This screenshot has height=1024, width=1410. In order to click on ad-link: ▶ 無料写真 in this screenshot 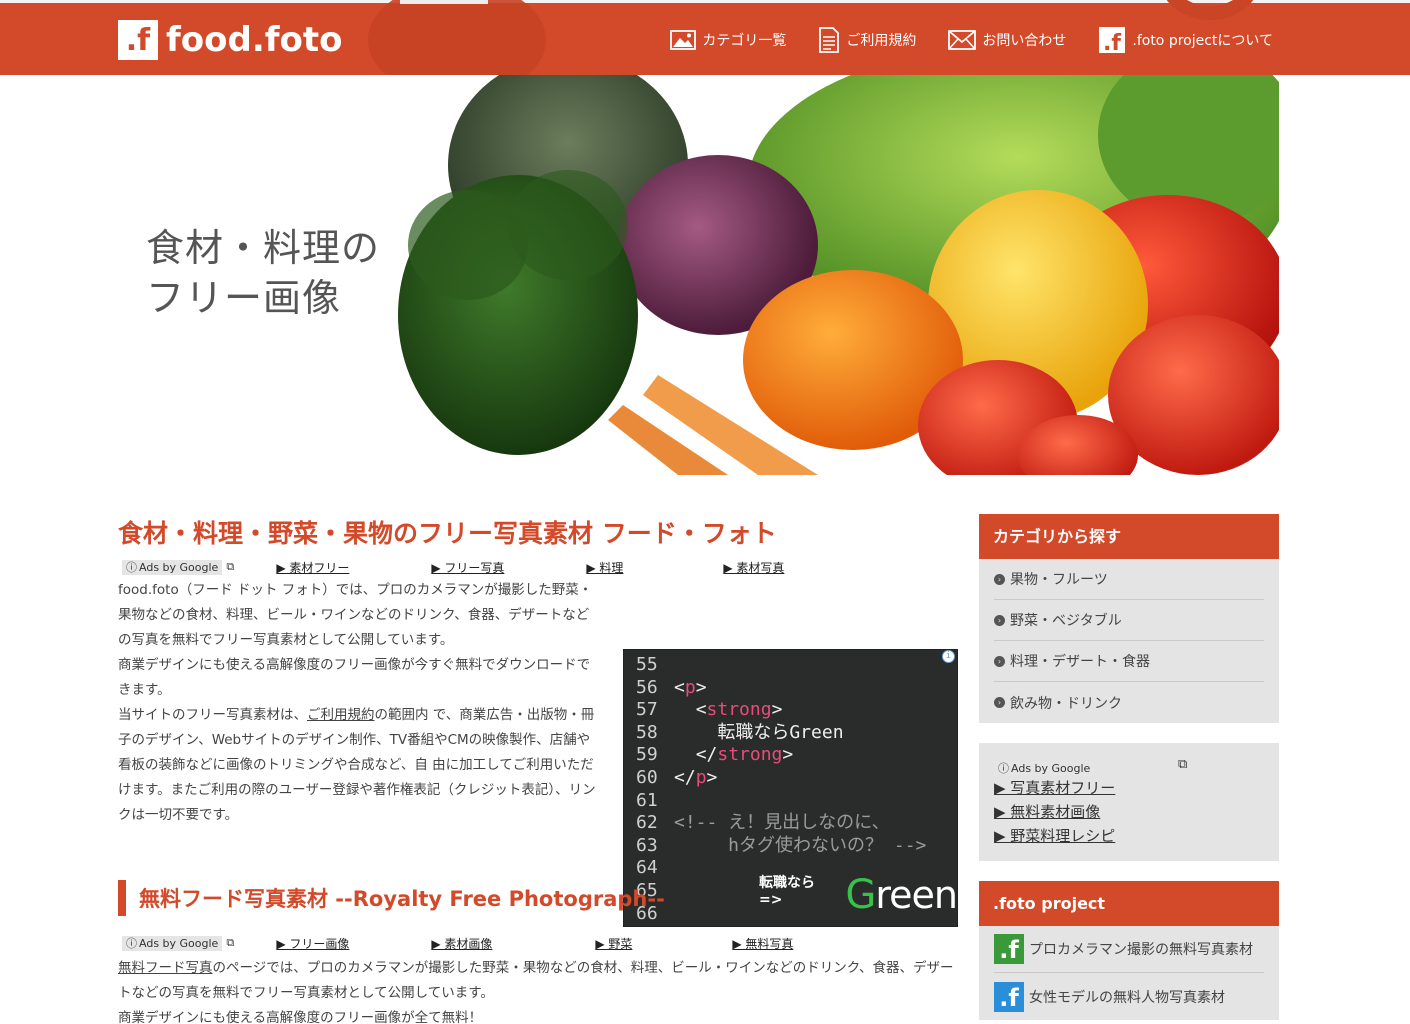, I will do `click(762, 944)`.